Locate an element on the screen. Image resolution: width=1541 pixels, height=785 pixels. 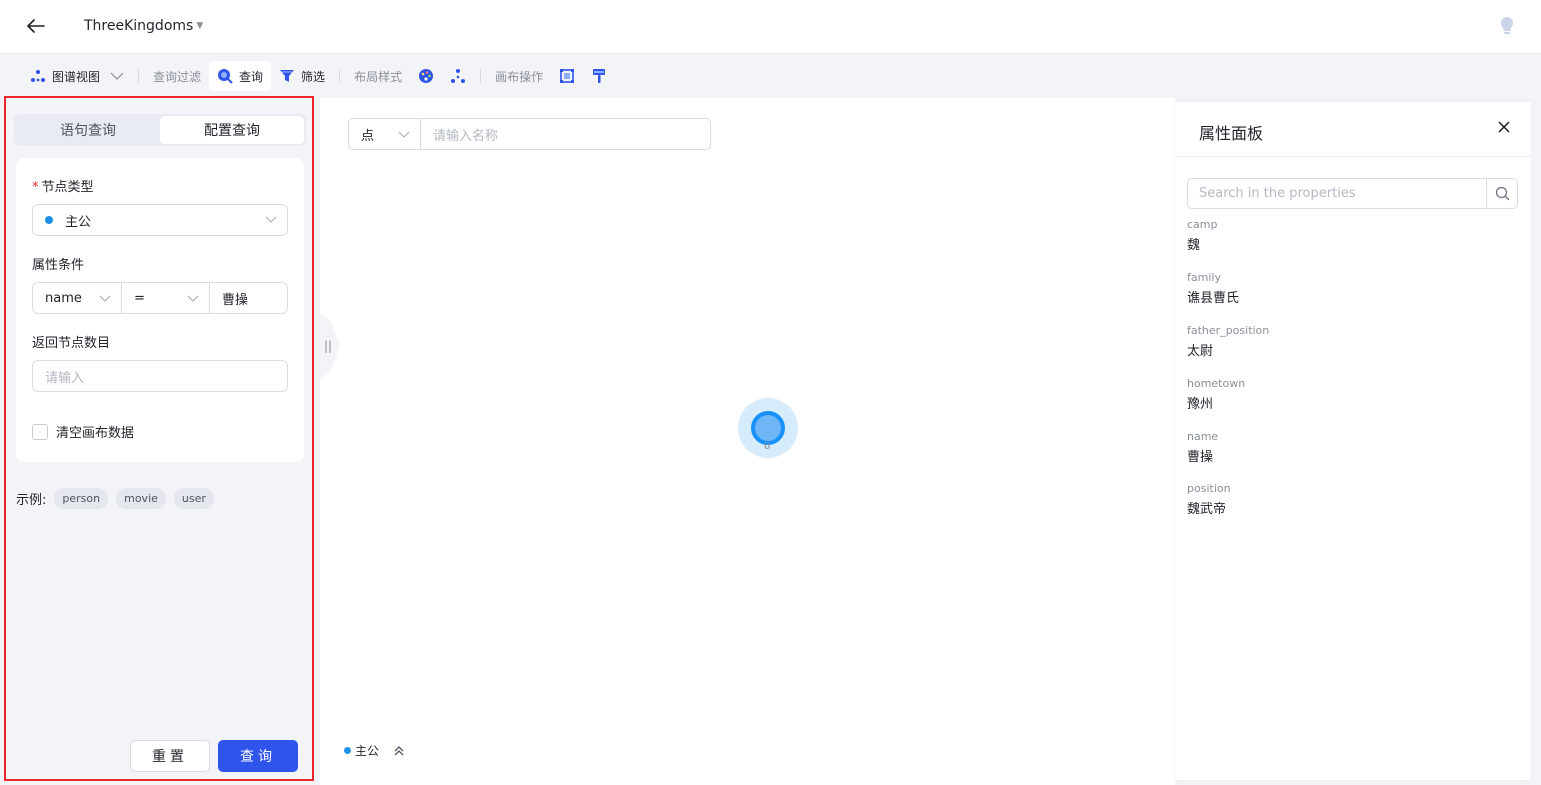
property-value: 谯县曹氏 is located at coordinates (1213, 298).